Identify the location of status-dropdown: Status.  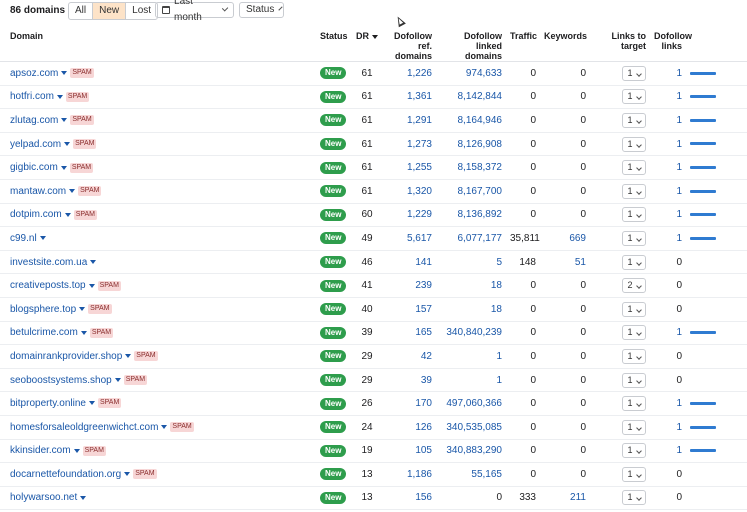
(261, 10).